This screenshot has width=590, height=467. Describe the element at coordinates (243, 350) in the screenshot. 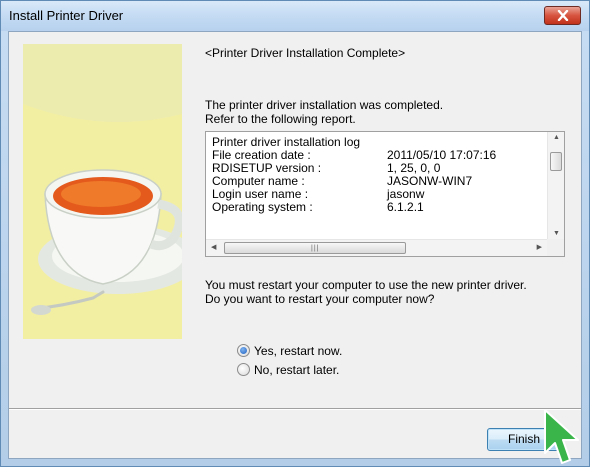

I see `radio-selected-icon` at that location.